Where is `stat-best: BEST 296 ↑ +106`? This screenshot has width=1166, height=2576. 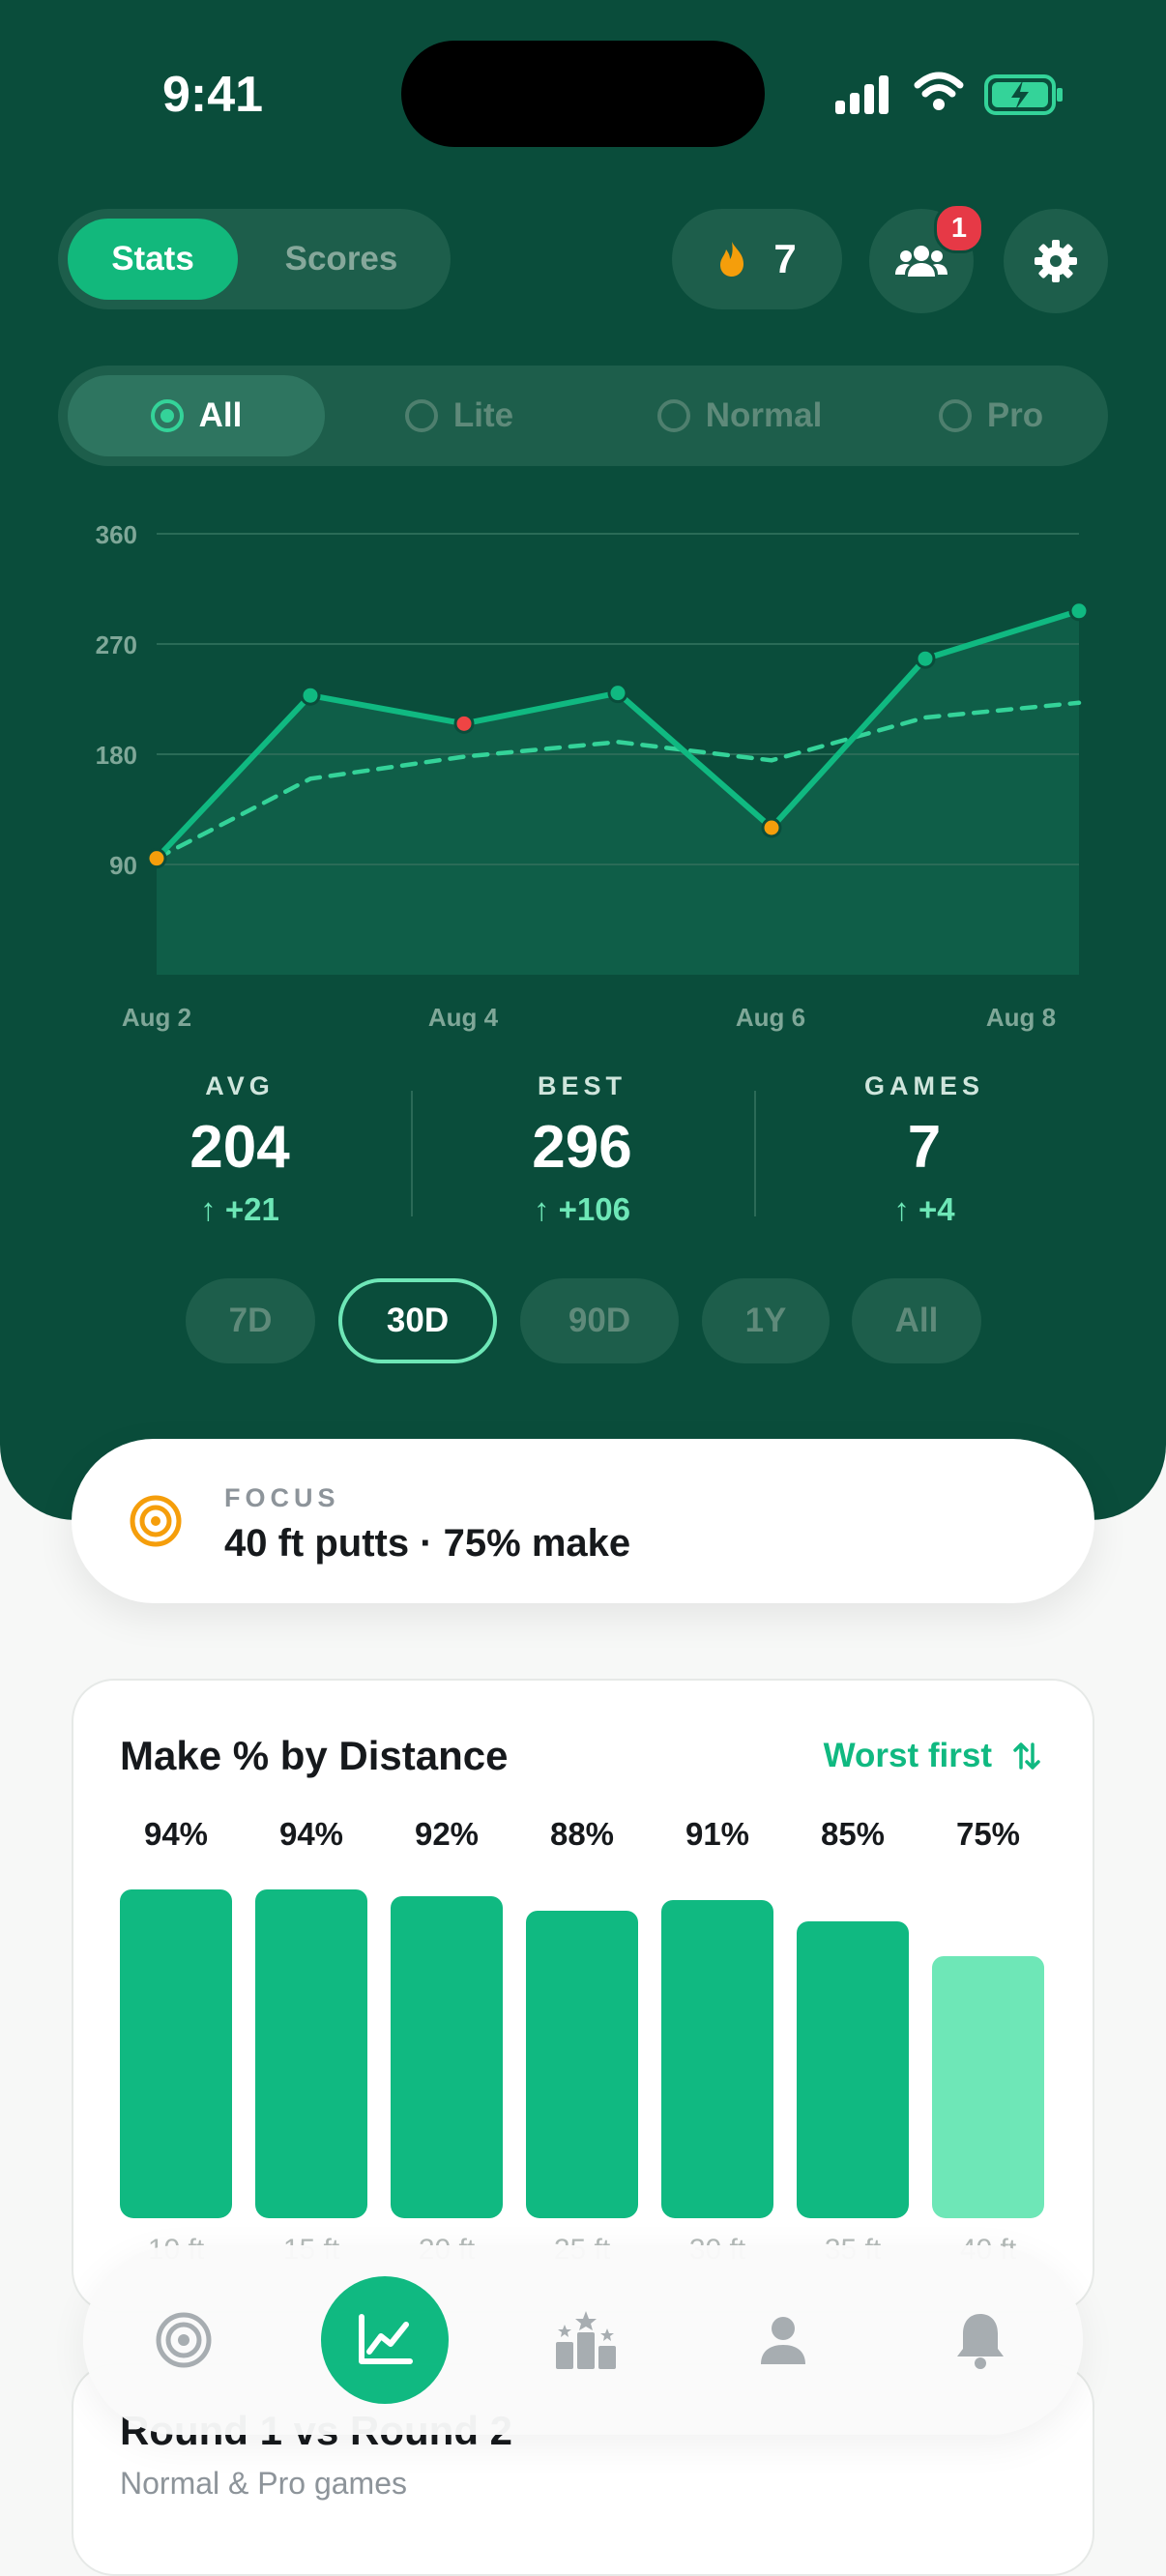
stat-best: BEST 296 ↑ +106 is located at coordinates (582, 1149).